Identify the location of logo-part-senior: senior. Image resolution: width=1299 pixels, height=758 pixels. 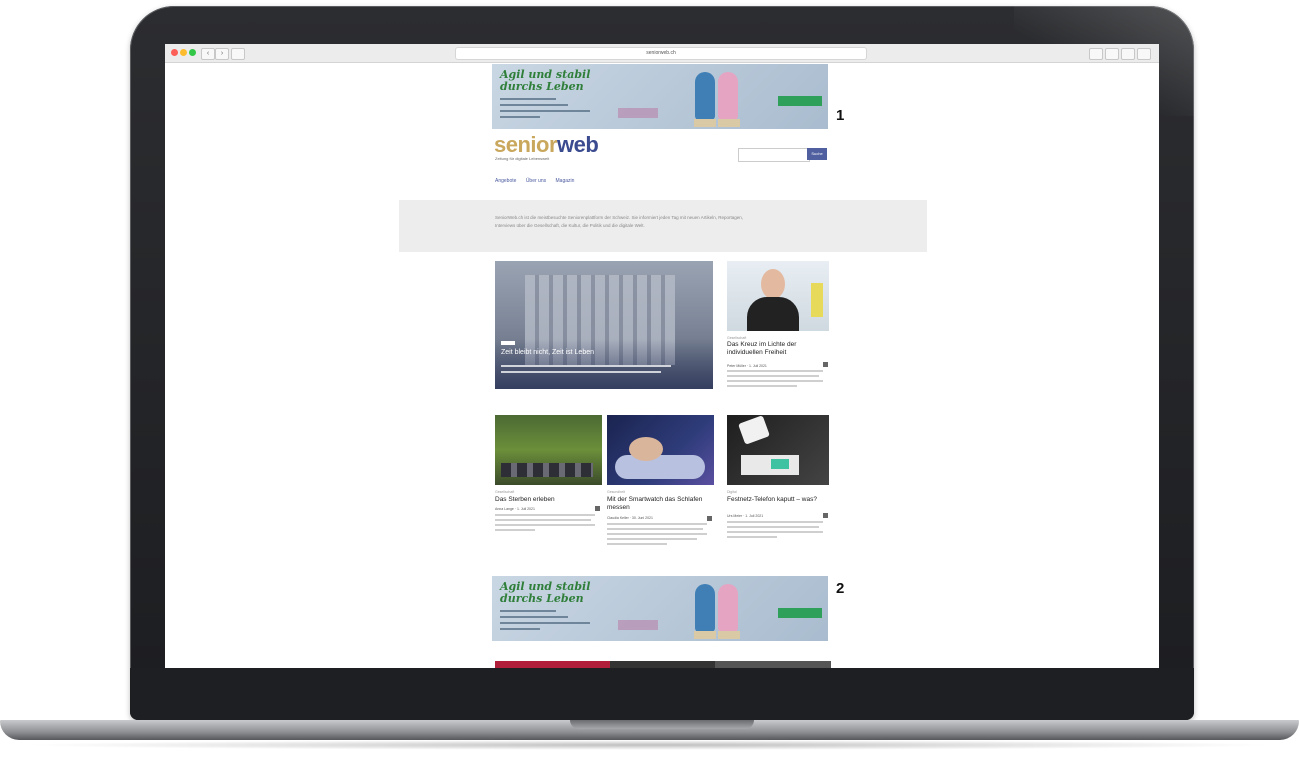
(526, 144).